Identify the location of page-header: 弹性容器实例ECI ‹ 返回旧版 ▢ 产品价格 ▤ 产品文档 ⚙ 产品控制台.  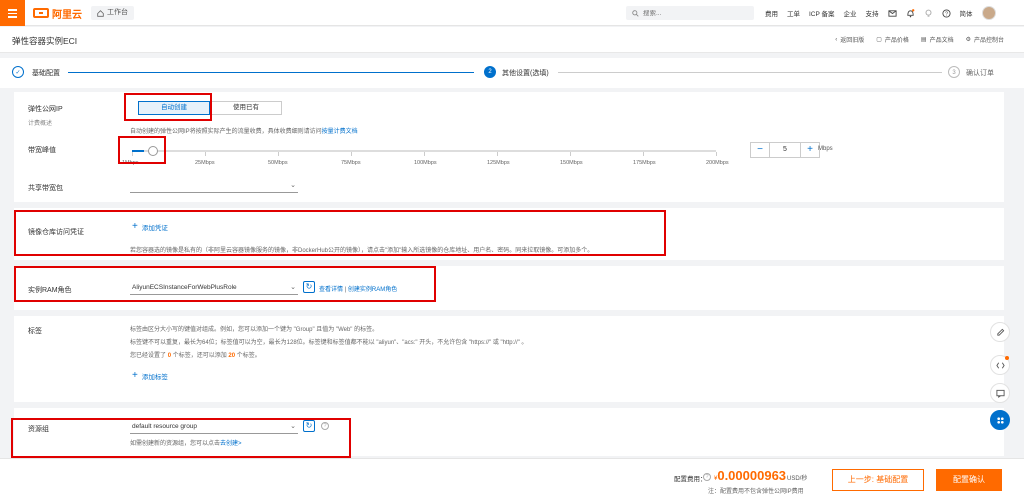
(512, 40).